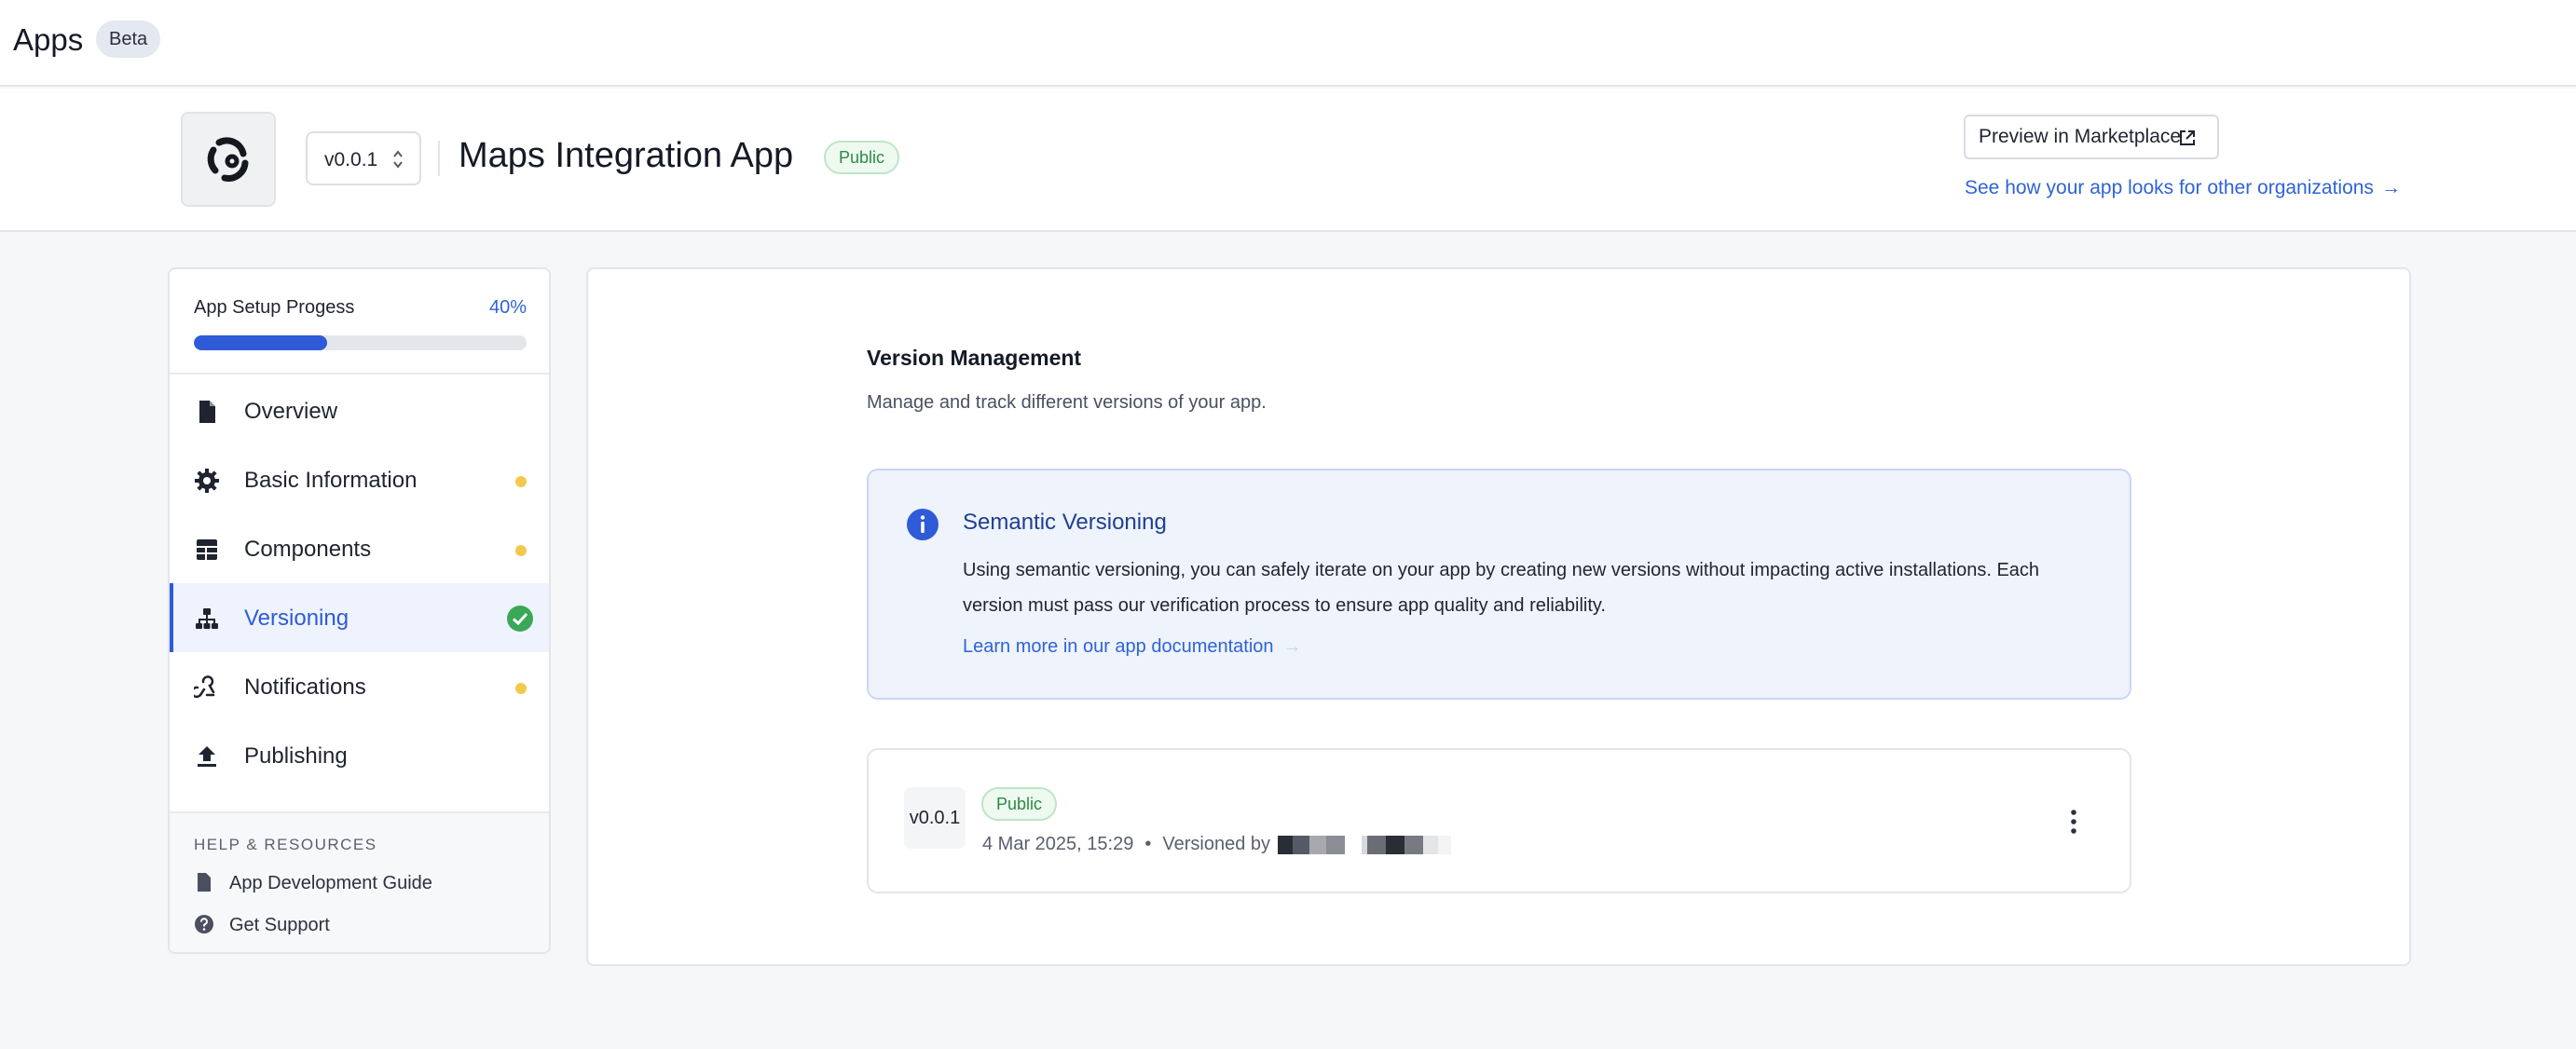  What do you see at coordinates (330, 883) in the screenshot?
I see `resource-label: App Development Guide` at bounding box center [330, 883].